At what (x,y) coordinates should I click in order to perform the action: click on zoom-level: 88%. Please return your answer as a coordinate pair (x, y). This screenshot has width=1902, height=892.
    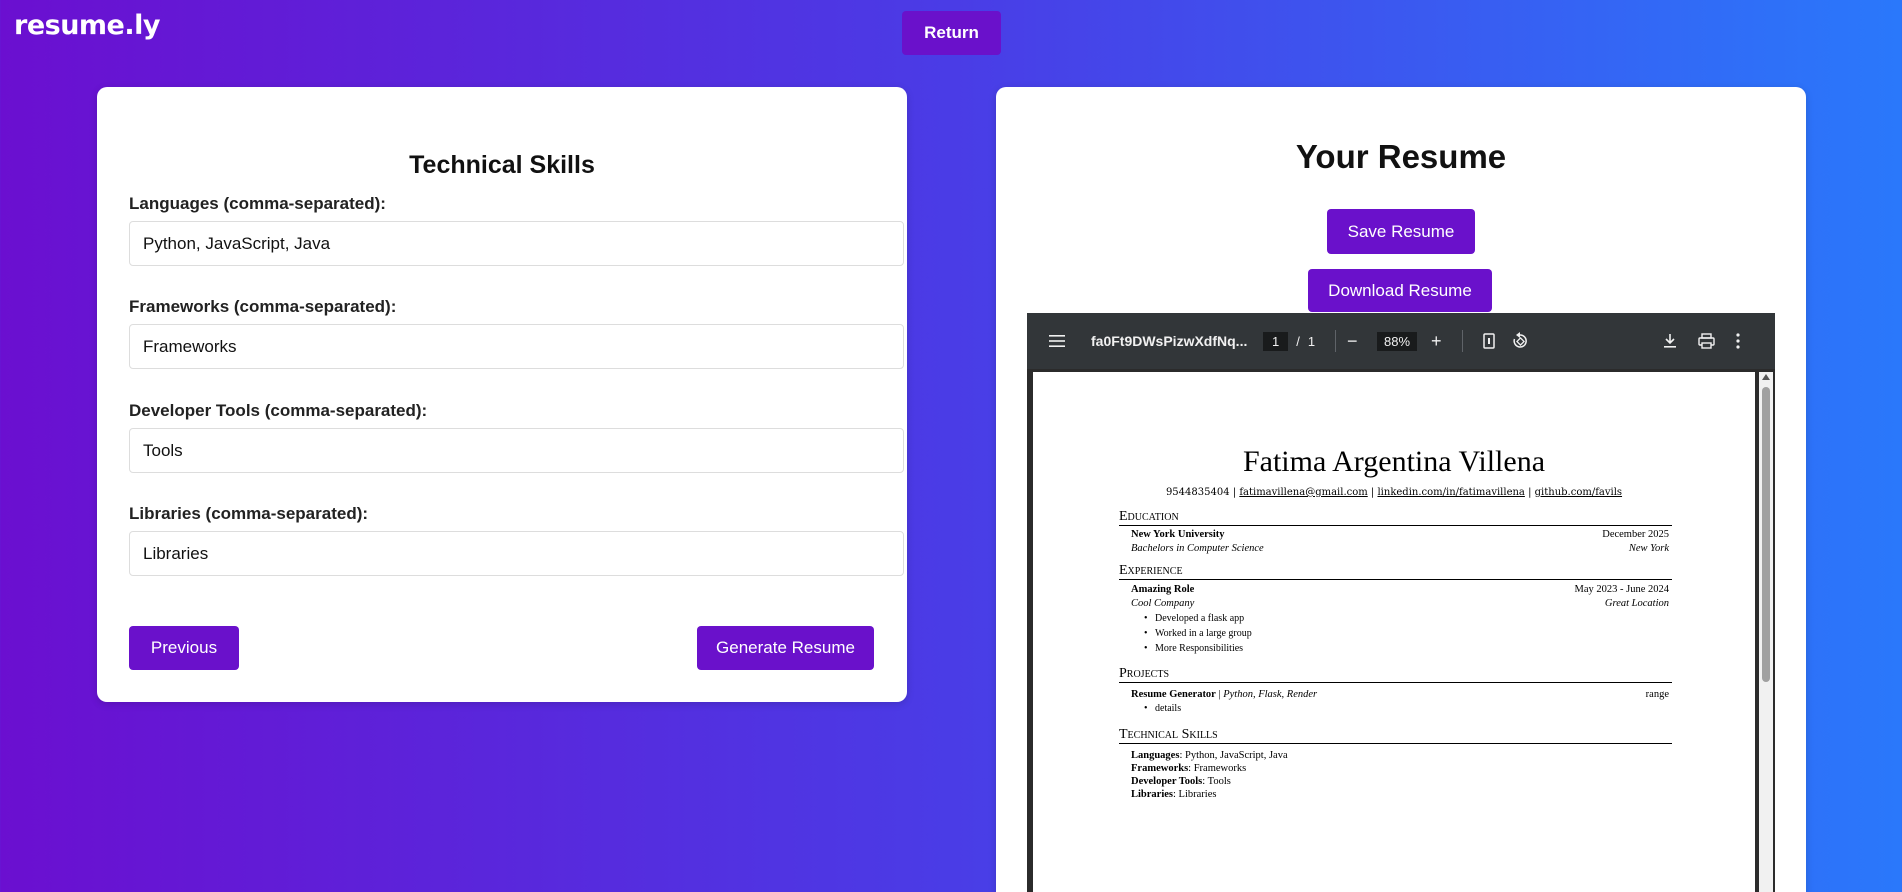
    Looking at the image, I should click on (1397, 341).